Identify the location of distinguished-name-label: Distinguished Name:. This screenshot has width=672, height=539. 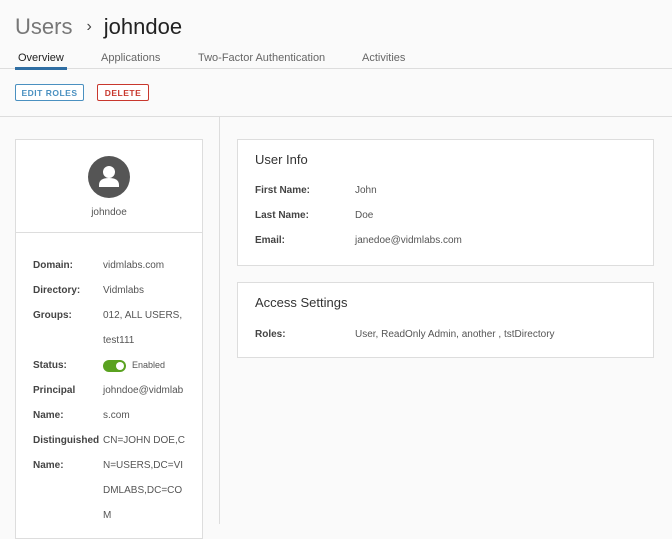
(66, 453).